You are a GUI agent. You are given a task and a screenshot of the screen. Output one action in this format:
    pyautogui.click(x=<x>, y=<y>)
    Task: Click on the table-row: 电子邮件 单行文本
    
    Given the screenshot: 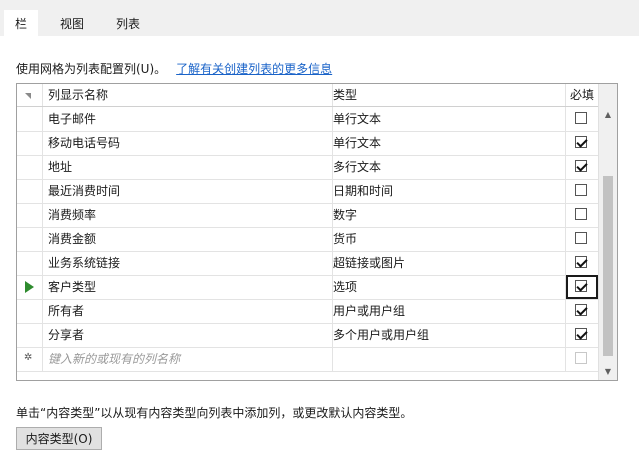 What is the action you would take?
    pyautogui.click(x=307, y=119)
    